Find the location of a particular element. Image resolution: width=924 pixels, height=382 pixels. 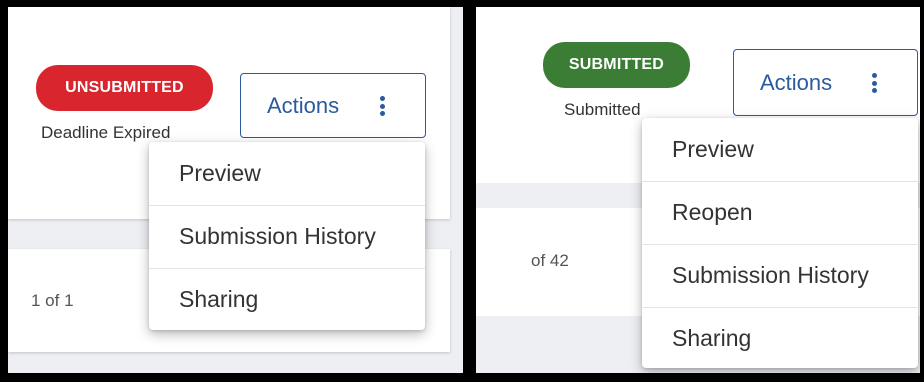

actions-dropdown-menu: Preview Submission History Sharing is located at coordinates (287, 236).